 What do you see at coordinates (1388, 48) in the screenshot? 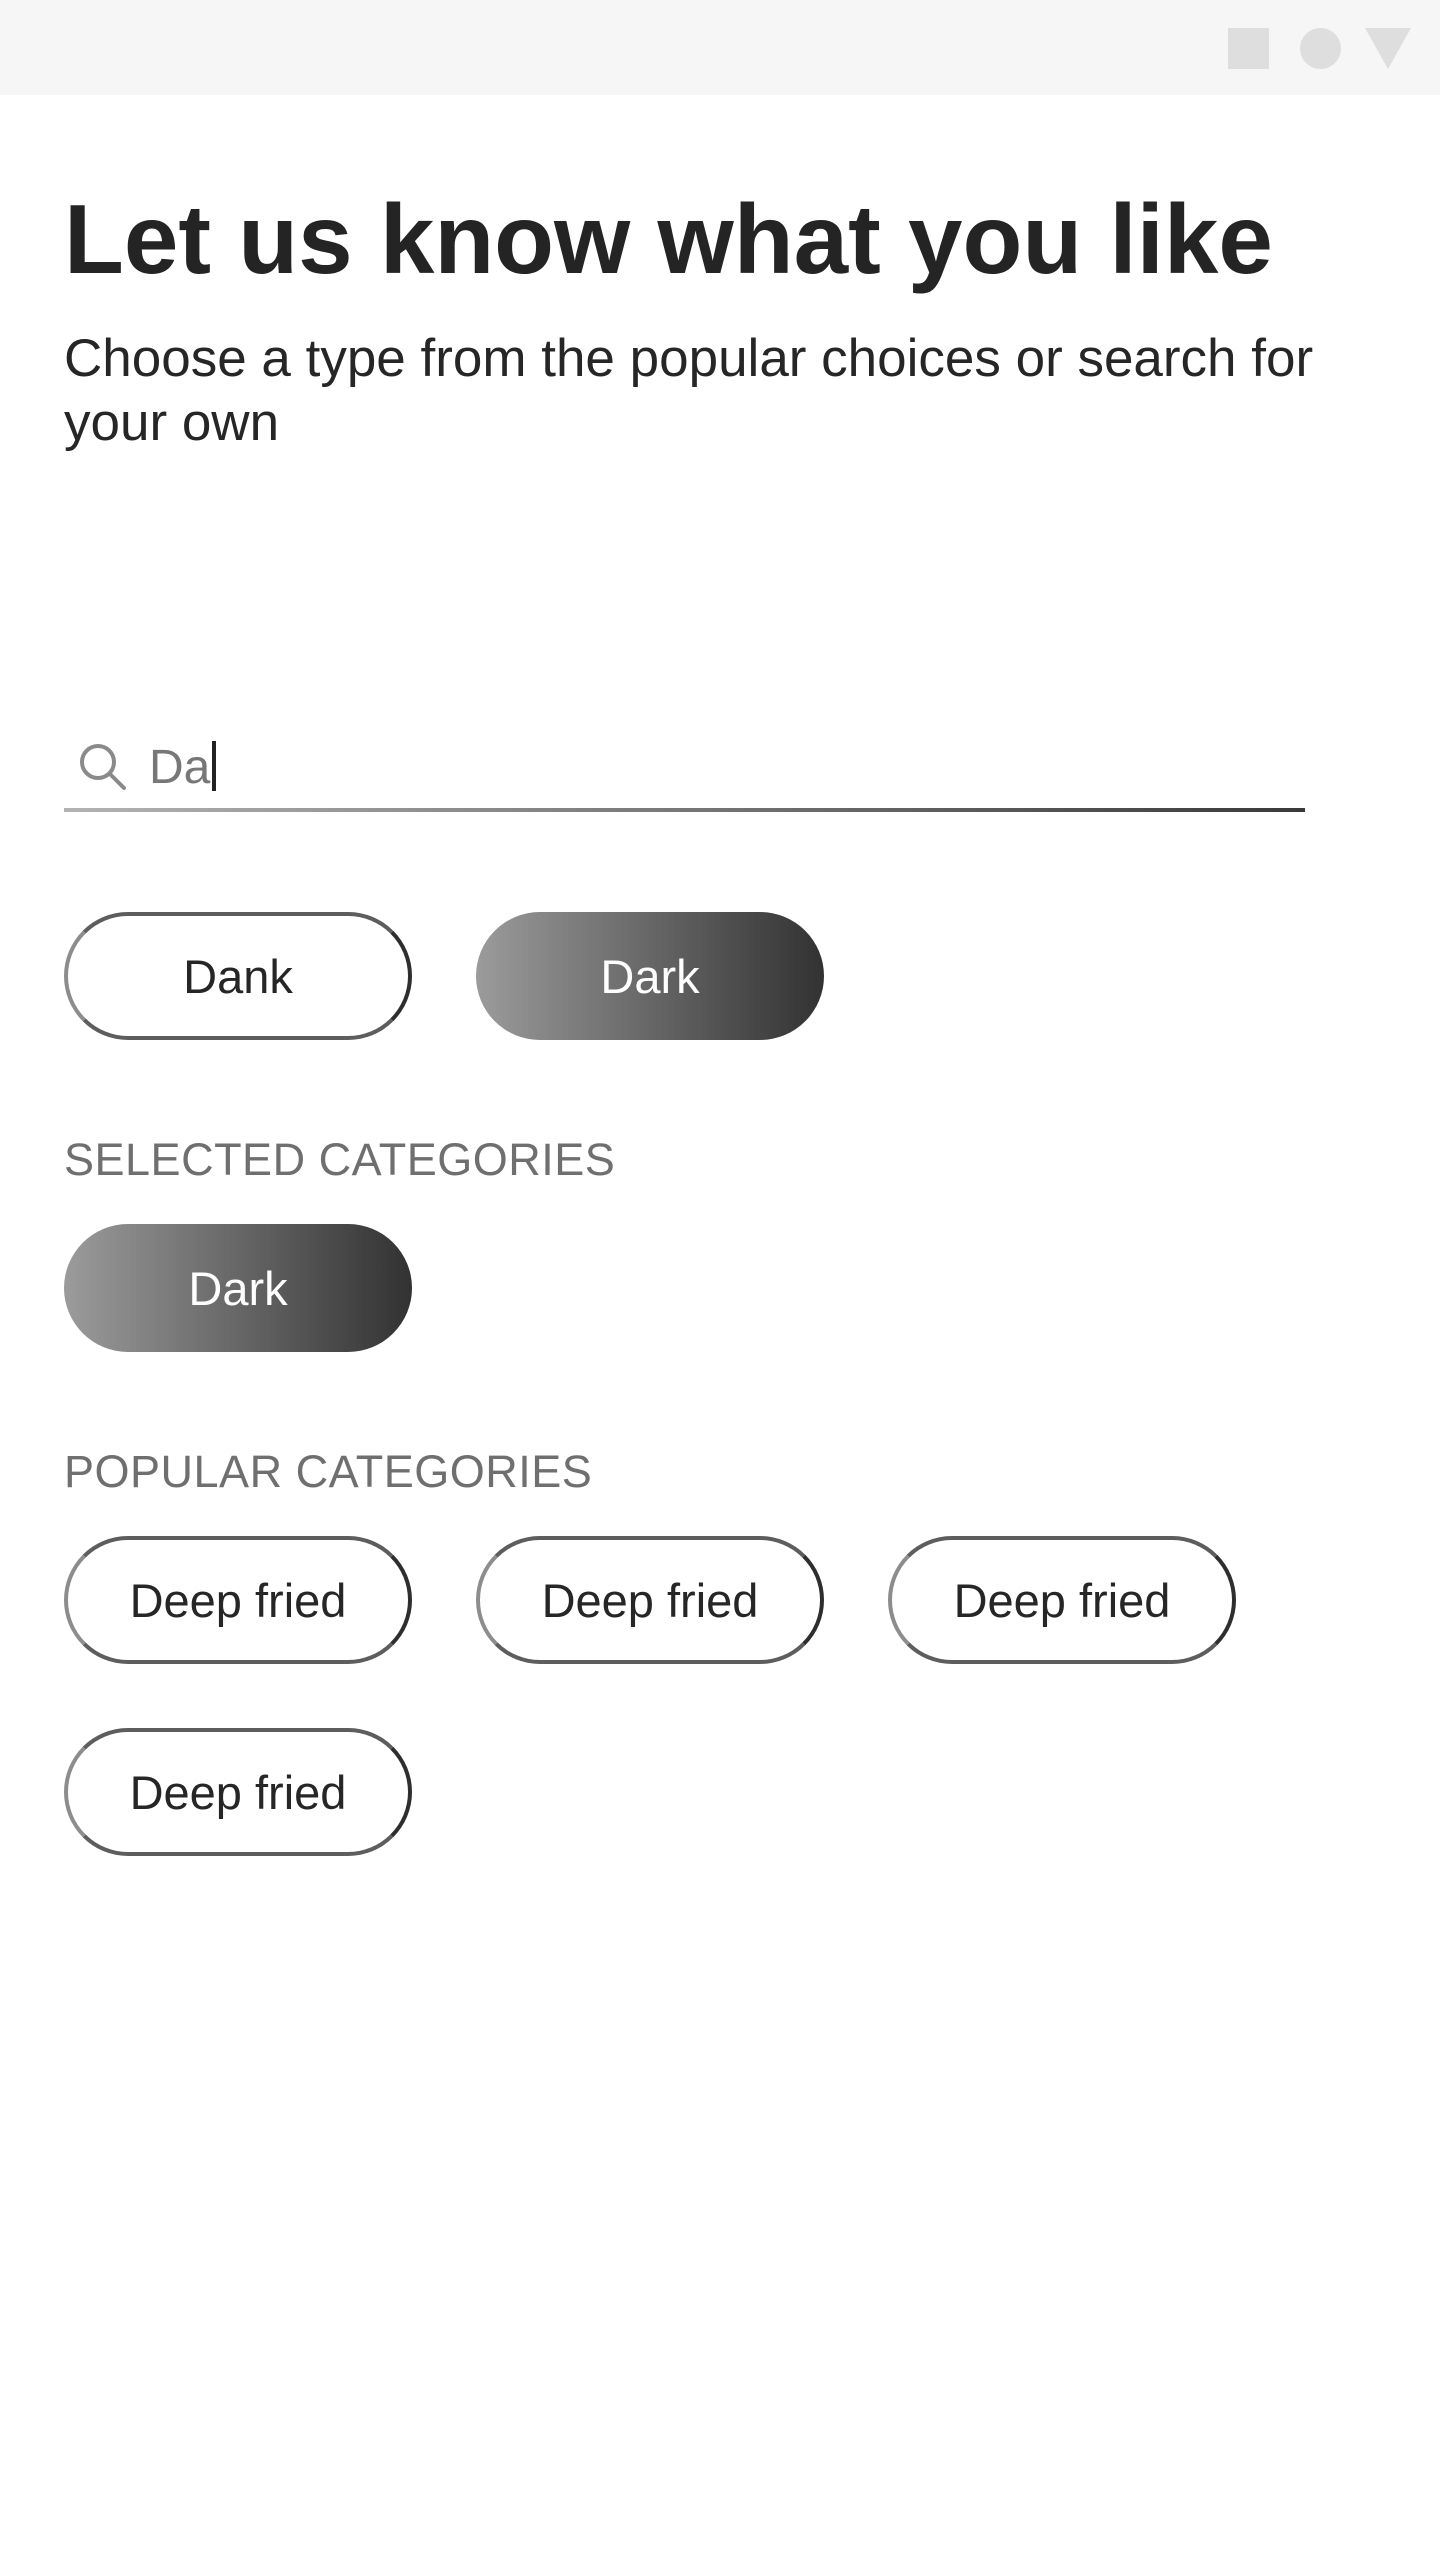
I see `triangle-icon` at bounding box center [1388, 48].